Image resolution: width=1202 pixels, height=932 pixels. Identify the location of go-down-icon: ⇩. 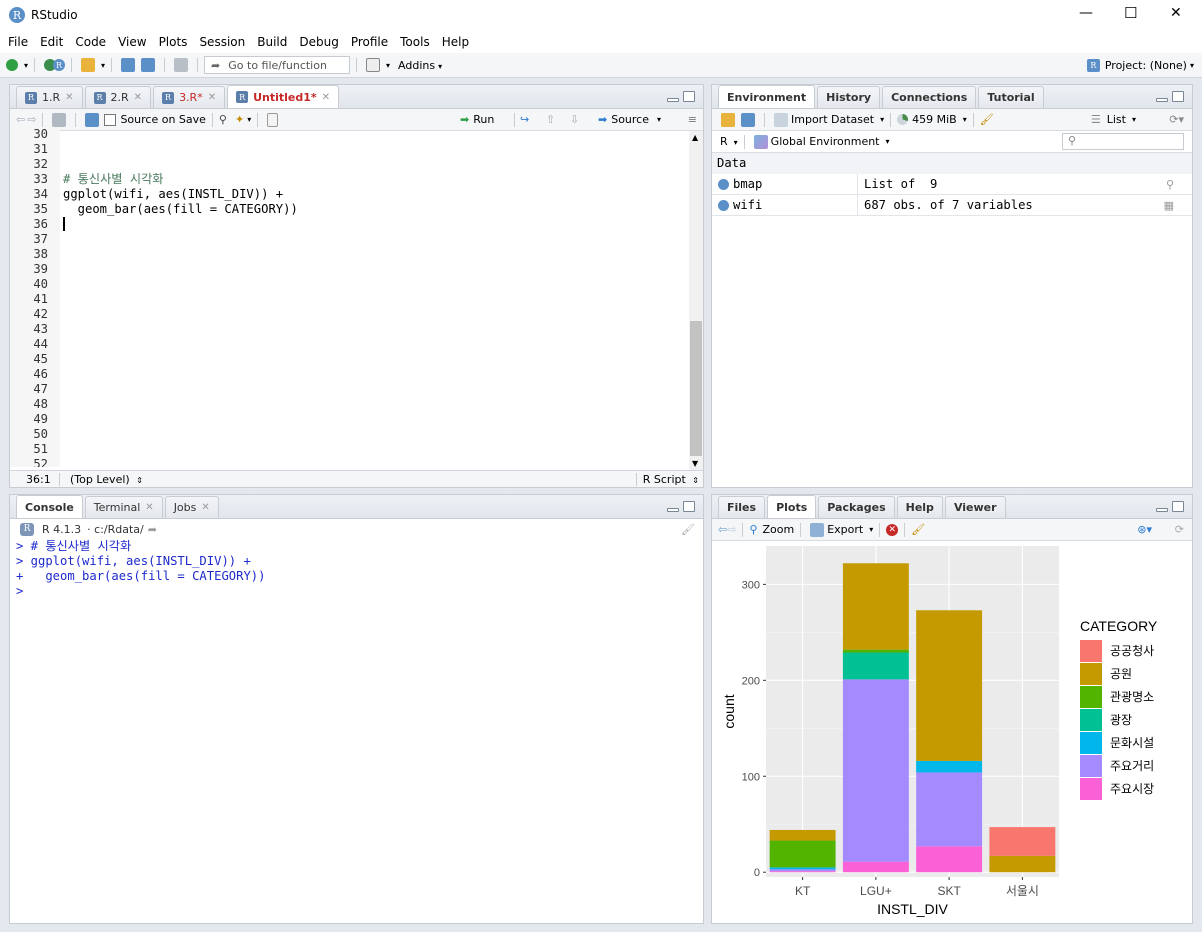
(574, 119).